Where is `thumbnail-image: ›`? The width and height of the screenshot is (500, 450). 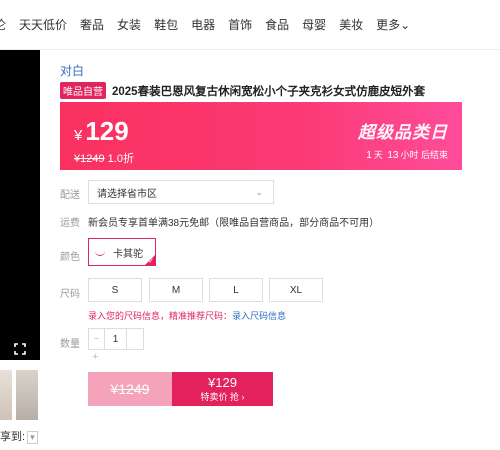 thumbnail-image: › is located at coordinates (29, 395).